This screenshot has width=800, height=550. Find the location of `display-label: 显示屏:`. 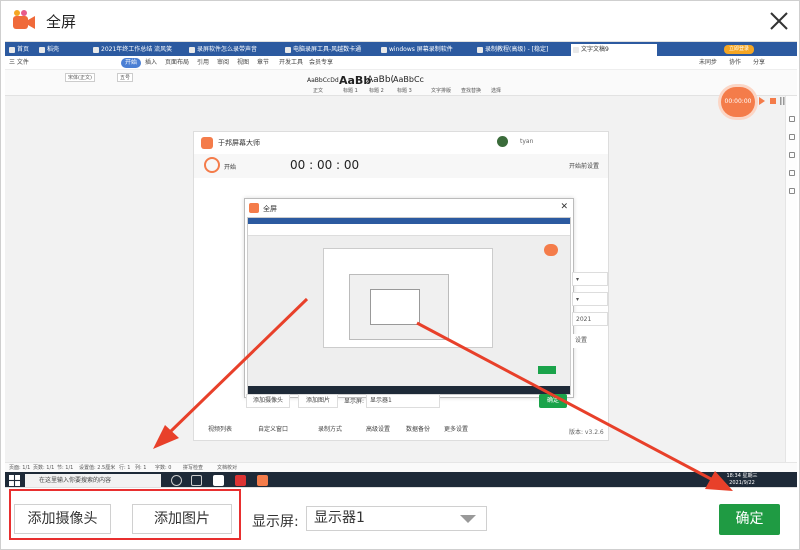

display-label: 显示屏: is located at coordinates (275, 522).